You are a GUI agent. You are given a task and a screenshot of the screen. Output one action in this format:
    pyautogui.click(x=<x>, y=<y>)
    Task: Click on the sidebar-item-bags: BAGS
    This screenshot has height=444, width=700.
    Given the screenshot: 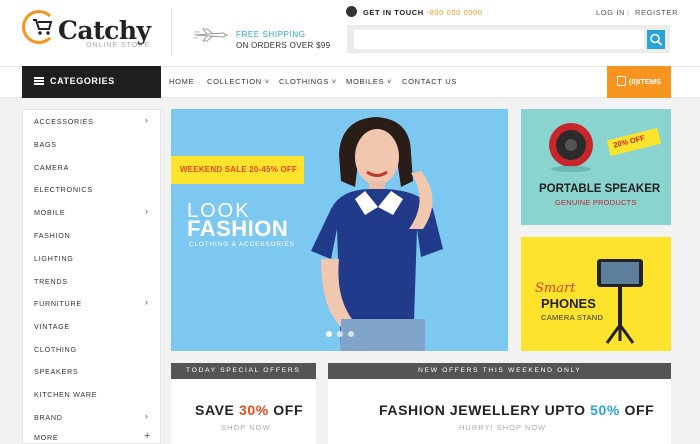 What is the action you would take?
    pyautogui.click(x=45, y=144)
    